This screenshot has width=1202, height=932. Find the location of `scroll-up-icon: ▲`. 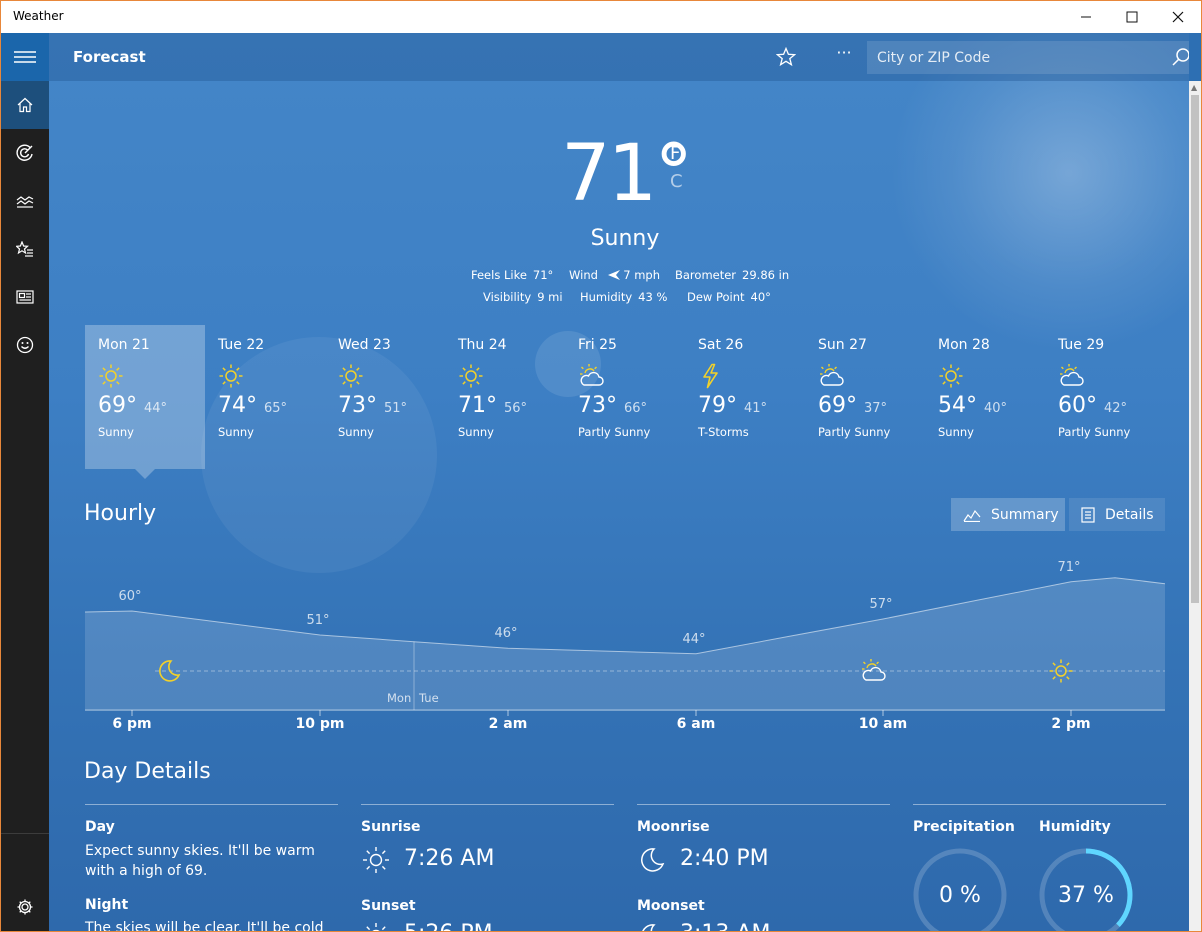

scroll-up-icon: ▲ is located at coordinates (1194, 87).